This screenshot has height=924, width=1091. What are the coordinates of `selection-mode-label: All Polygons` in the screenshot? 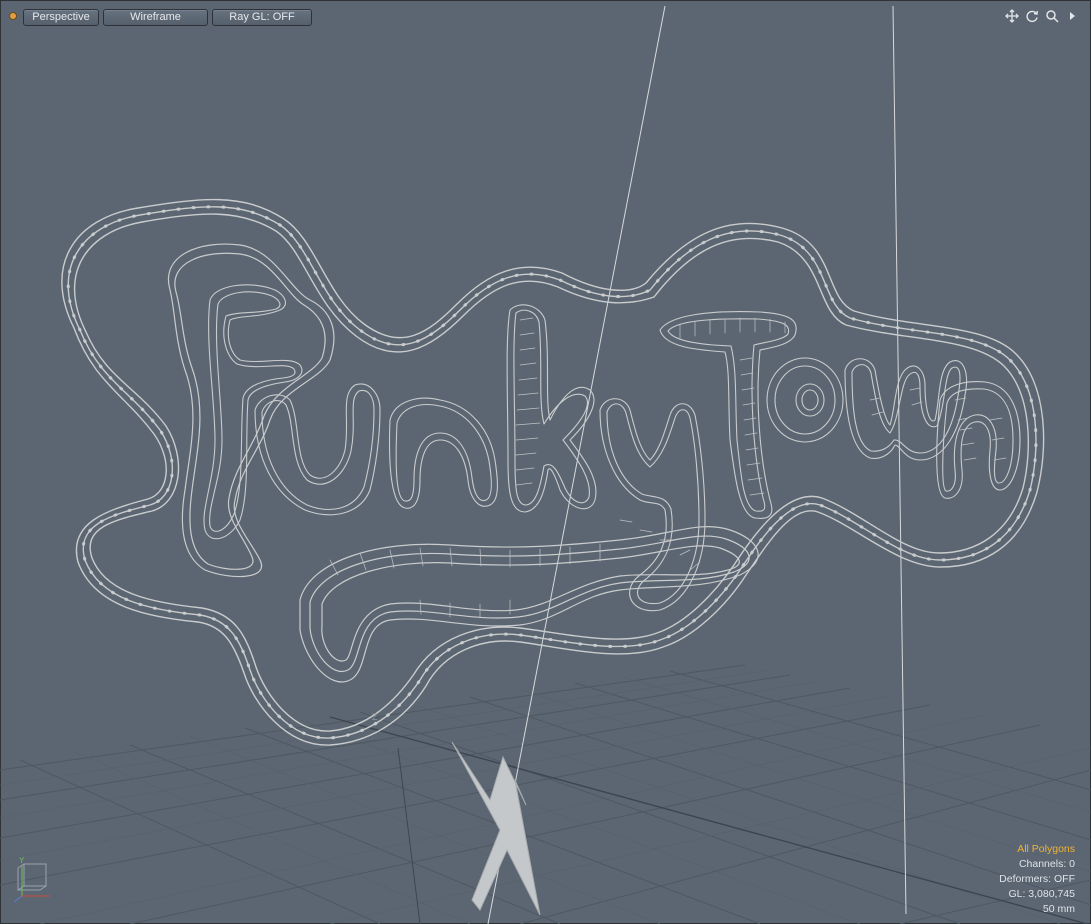 It's located at (1046, 849).